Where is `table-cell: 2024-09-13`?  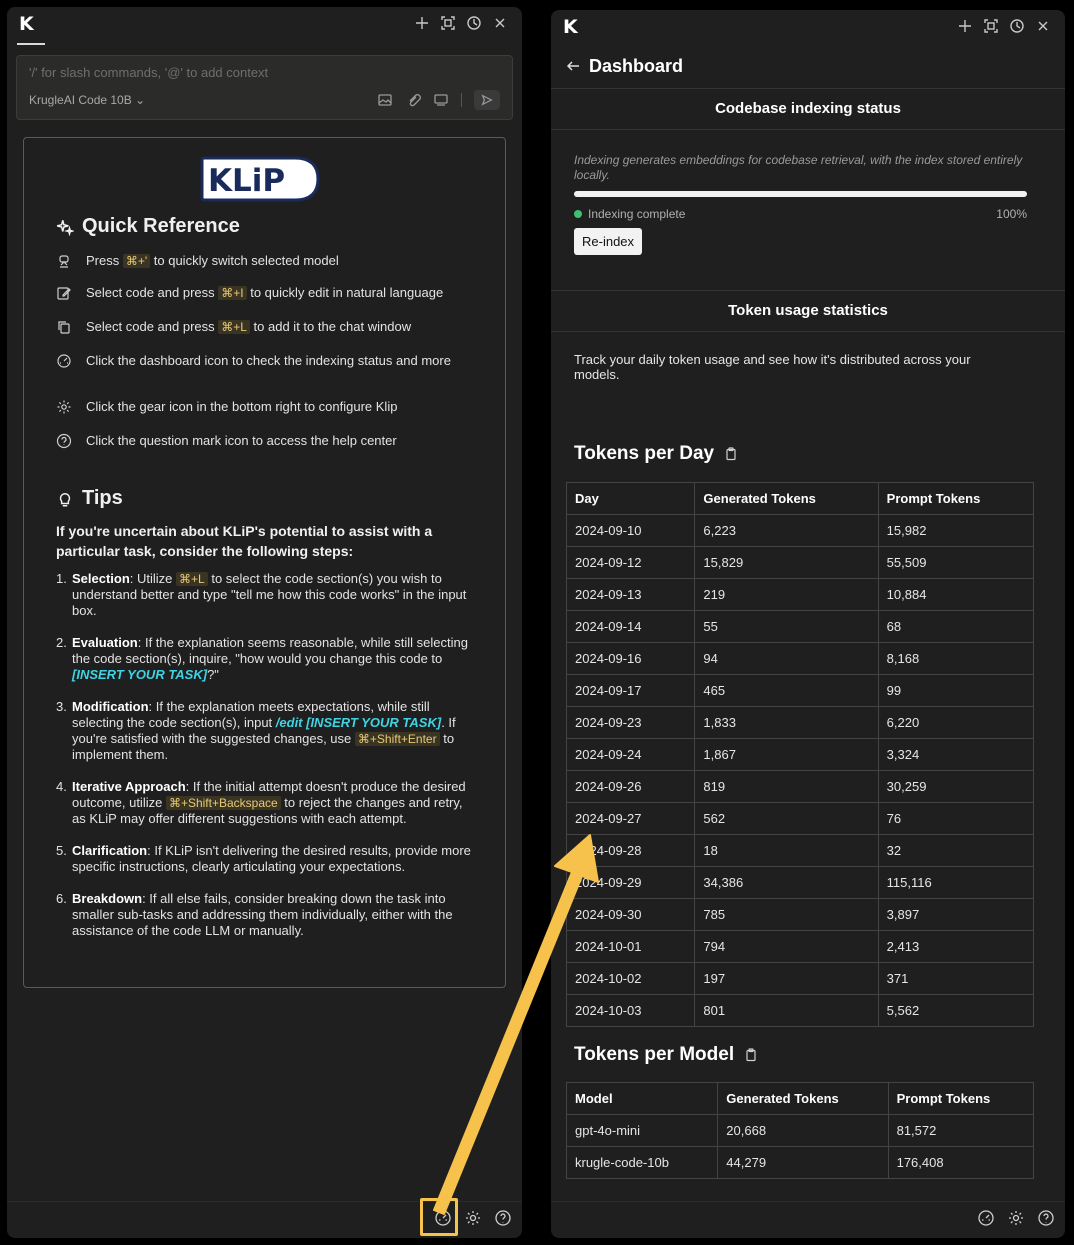
table-cell: 2024-09-13 is located at coordinates (630, 594).